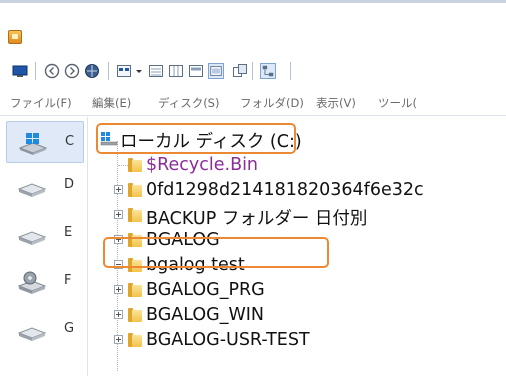 Image resolution: width=506 pixels, height=376 pixels. Describe the element at coordinates (69, 184) in the screenshot. I see `drive-letter: D` at that location.